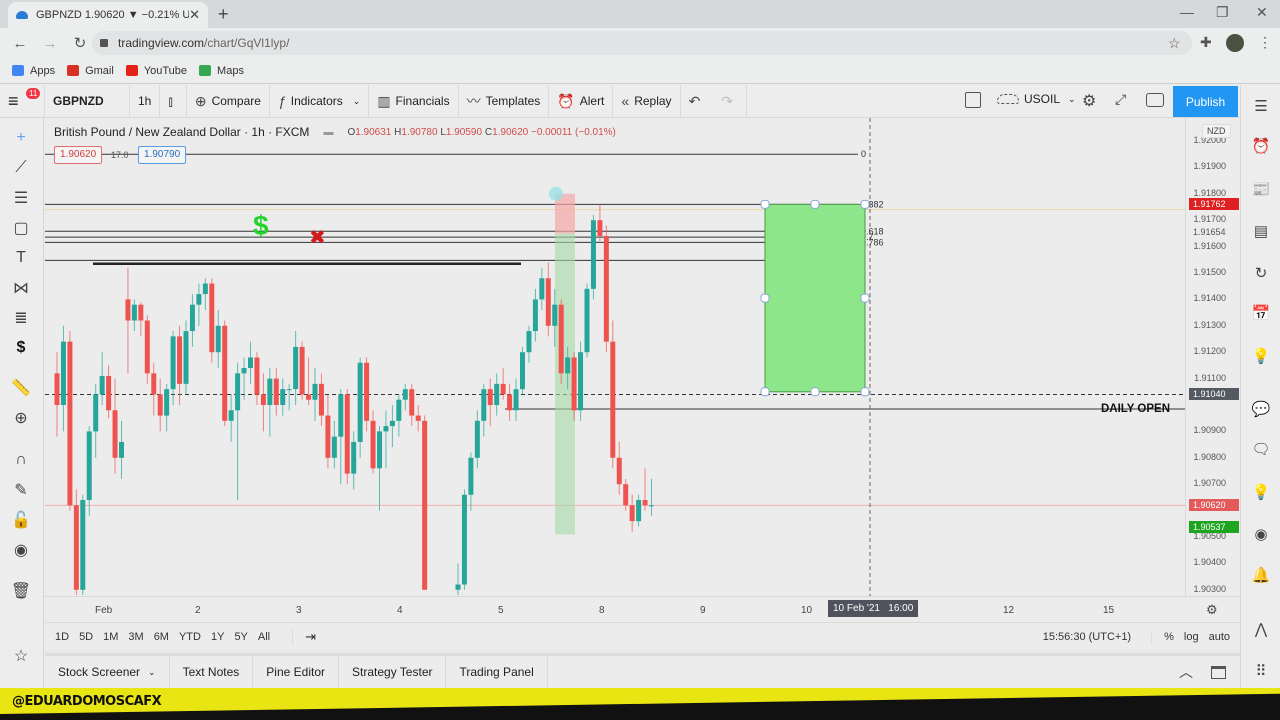 The height and width of the screenshot is (720, 1280). Describe the element at coordinates (1261, 534) in the screenshot. I see `broadcast-icon: ◉` at that location.